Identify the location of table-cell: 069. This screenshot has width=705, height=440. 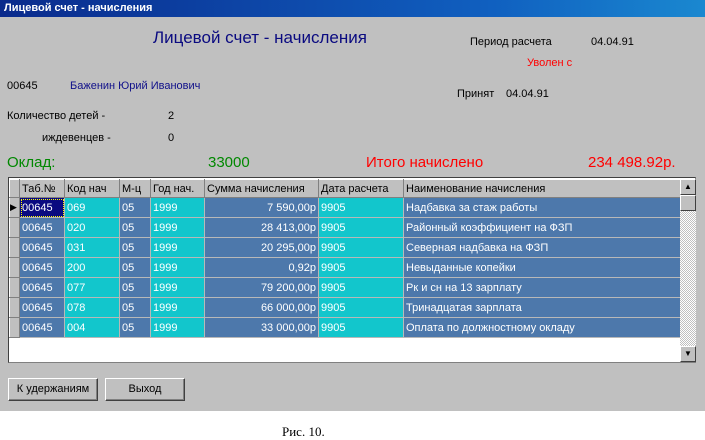
(92, 207).